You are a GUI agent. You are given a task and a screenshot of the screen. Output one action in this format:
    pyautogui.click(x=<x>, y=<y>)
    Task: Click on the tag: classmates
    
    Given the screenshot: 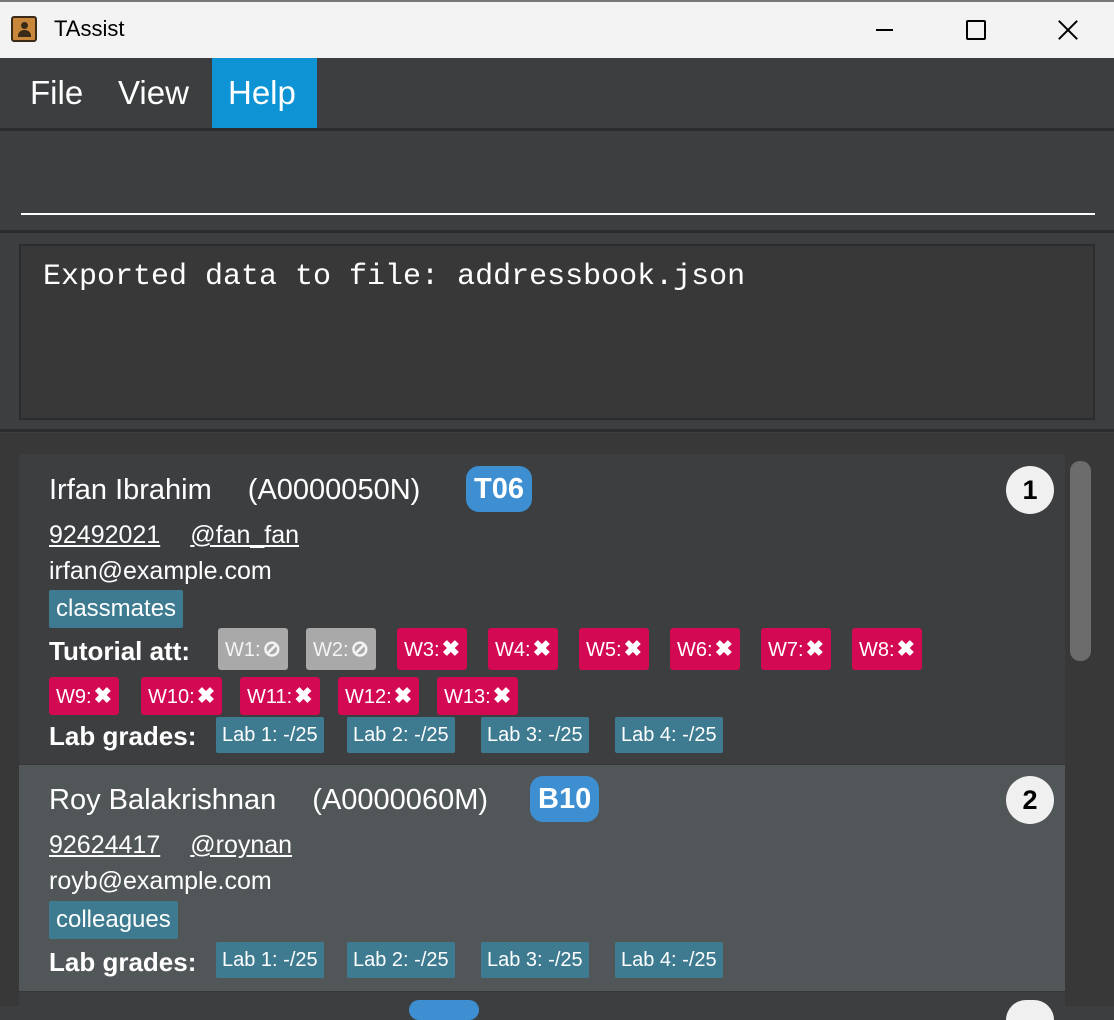 What is the action you would take?
    pyautogui.click(x=116, y=609)
    